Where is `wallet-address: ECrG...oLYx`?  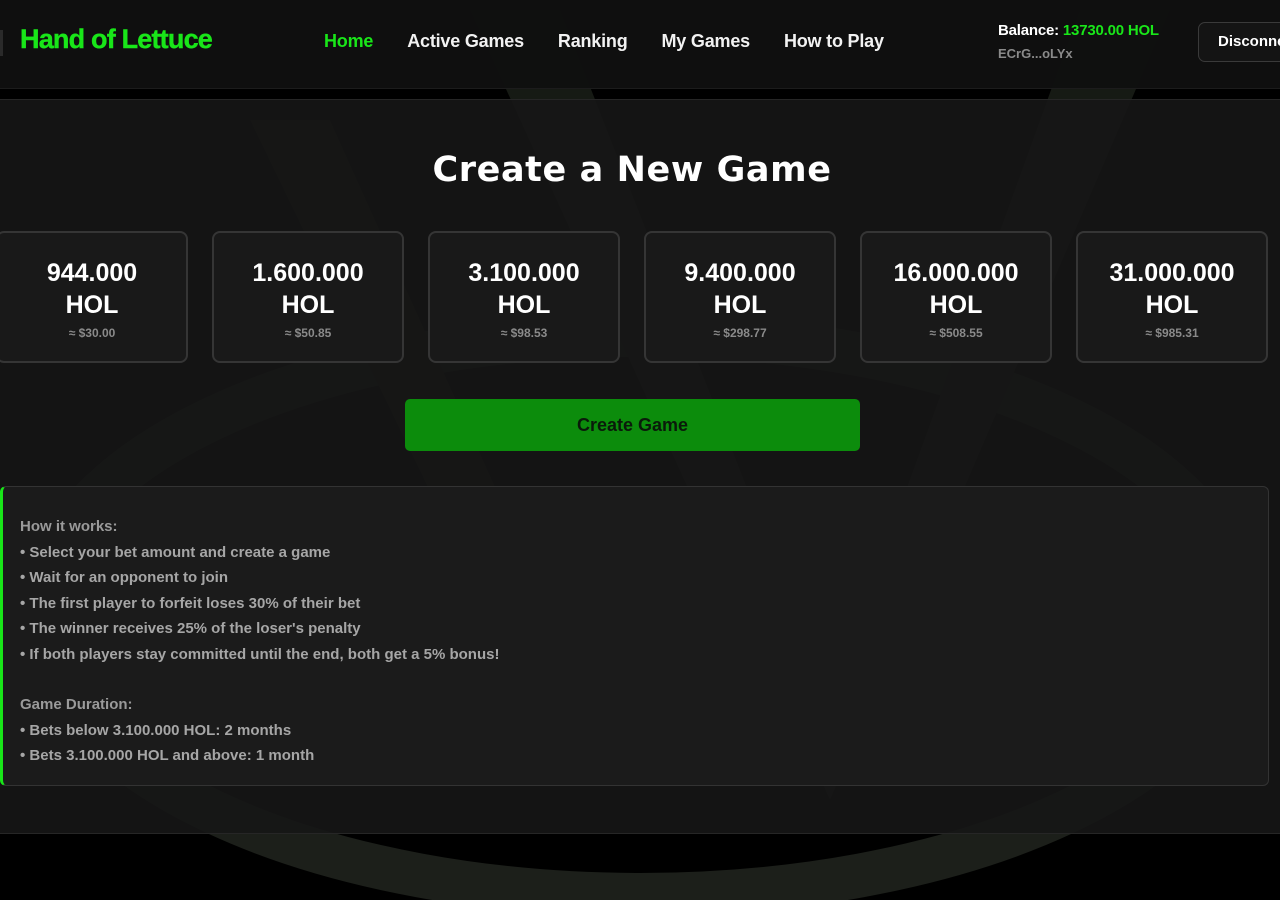 wallet-address: ECrG...oLYx is located at coordinates (1035, 53).